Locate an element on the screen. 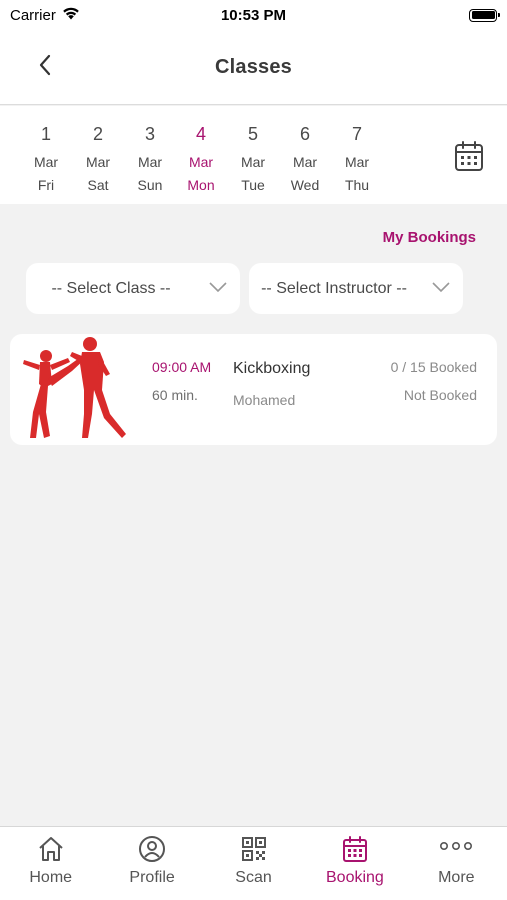 The width and height of the screenshot is (507, 900). date-item-7: 7 Mar Thu is located at coordinates (357, 155).